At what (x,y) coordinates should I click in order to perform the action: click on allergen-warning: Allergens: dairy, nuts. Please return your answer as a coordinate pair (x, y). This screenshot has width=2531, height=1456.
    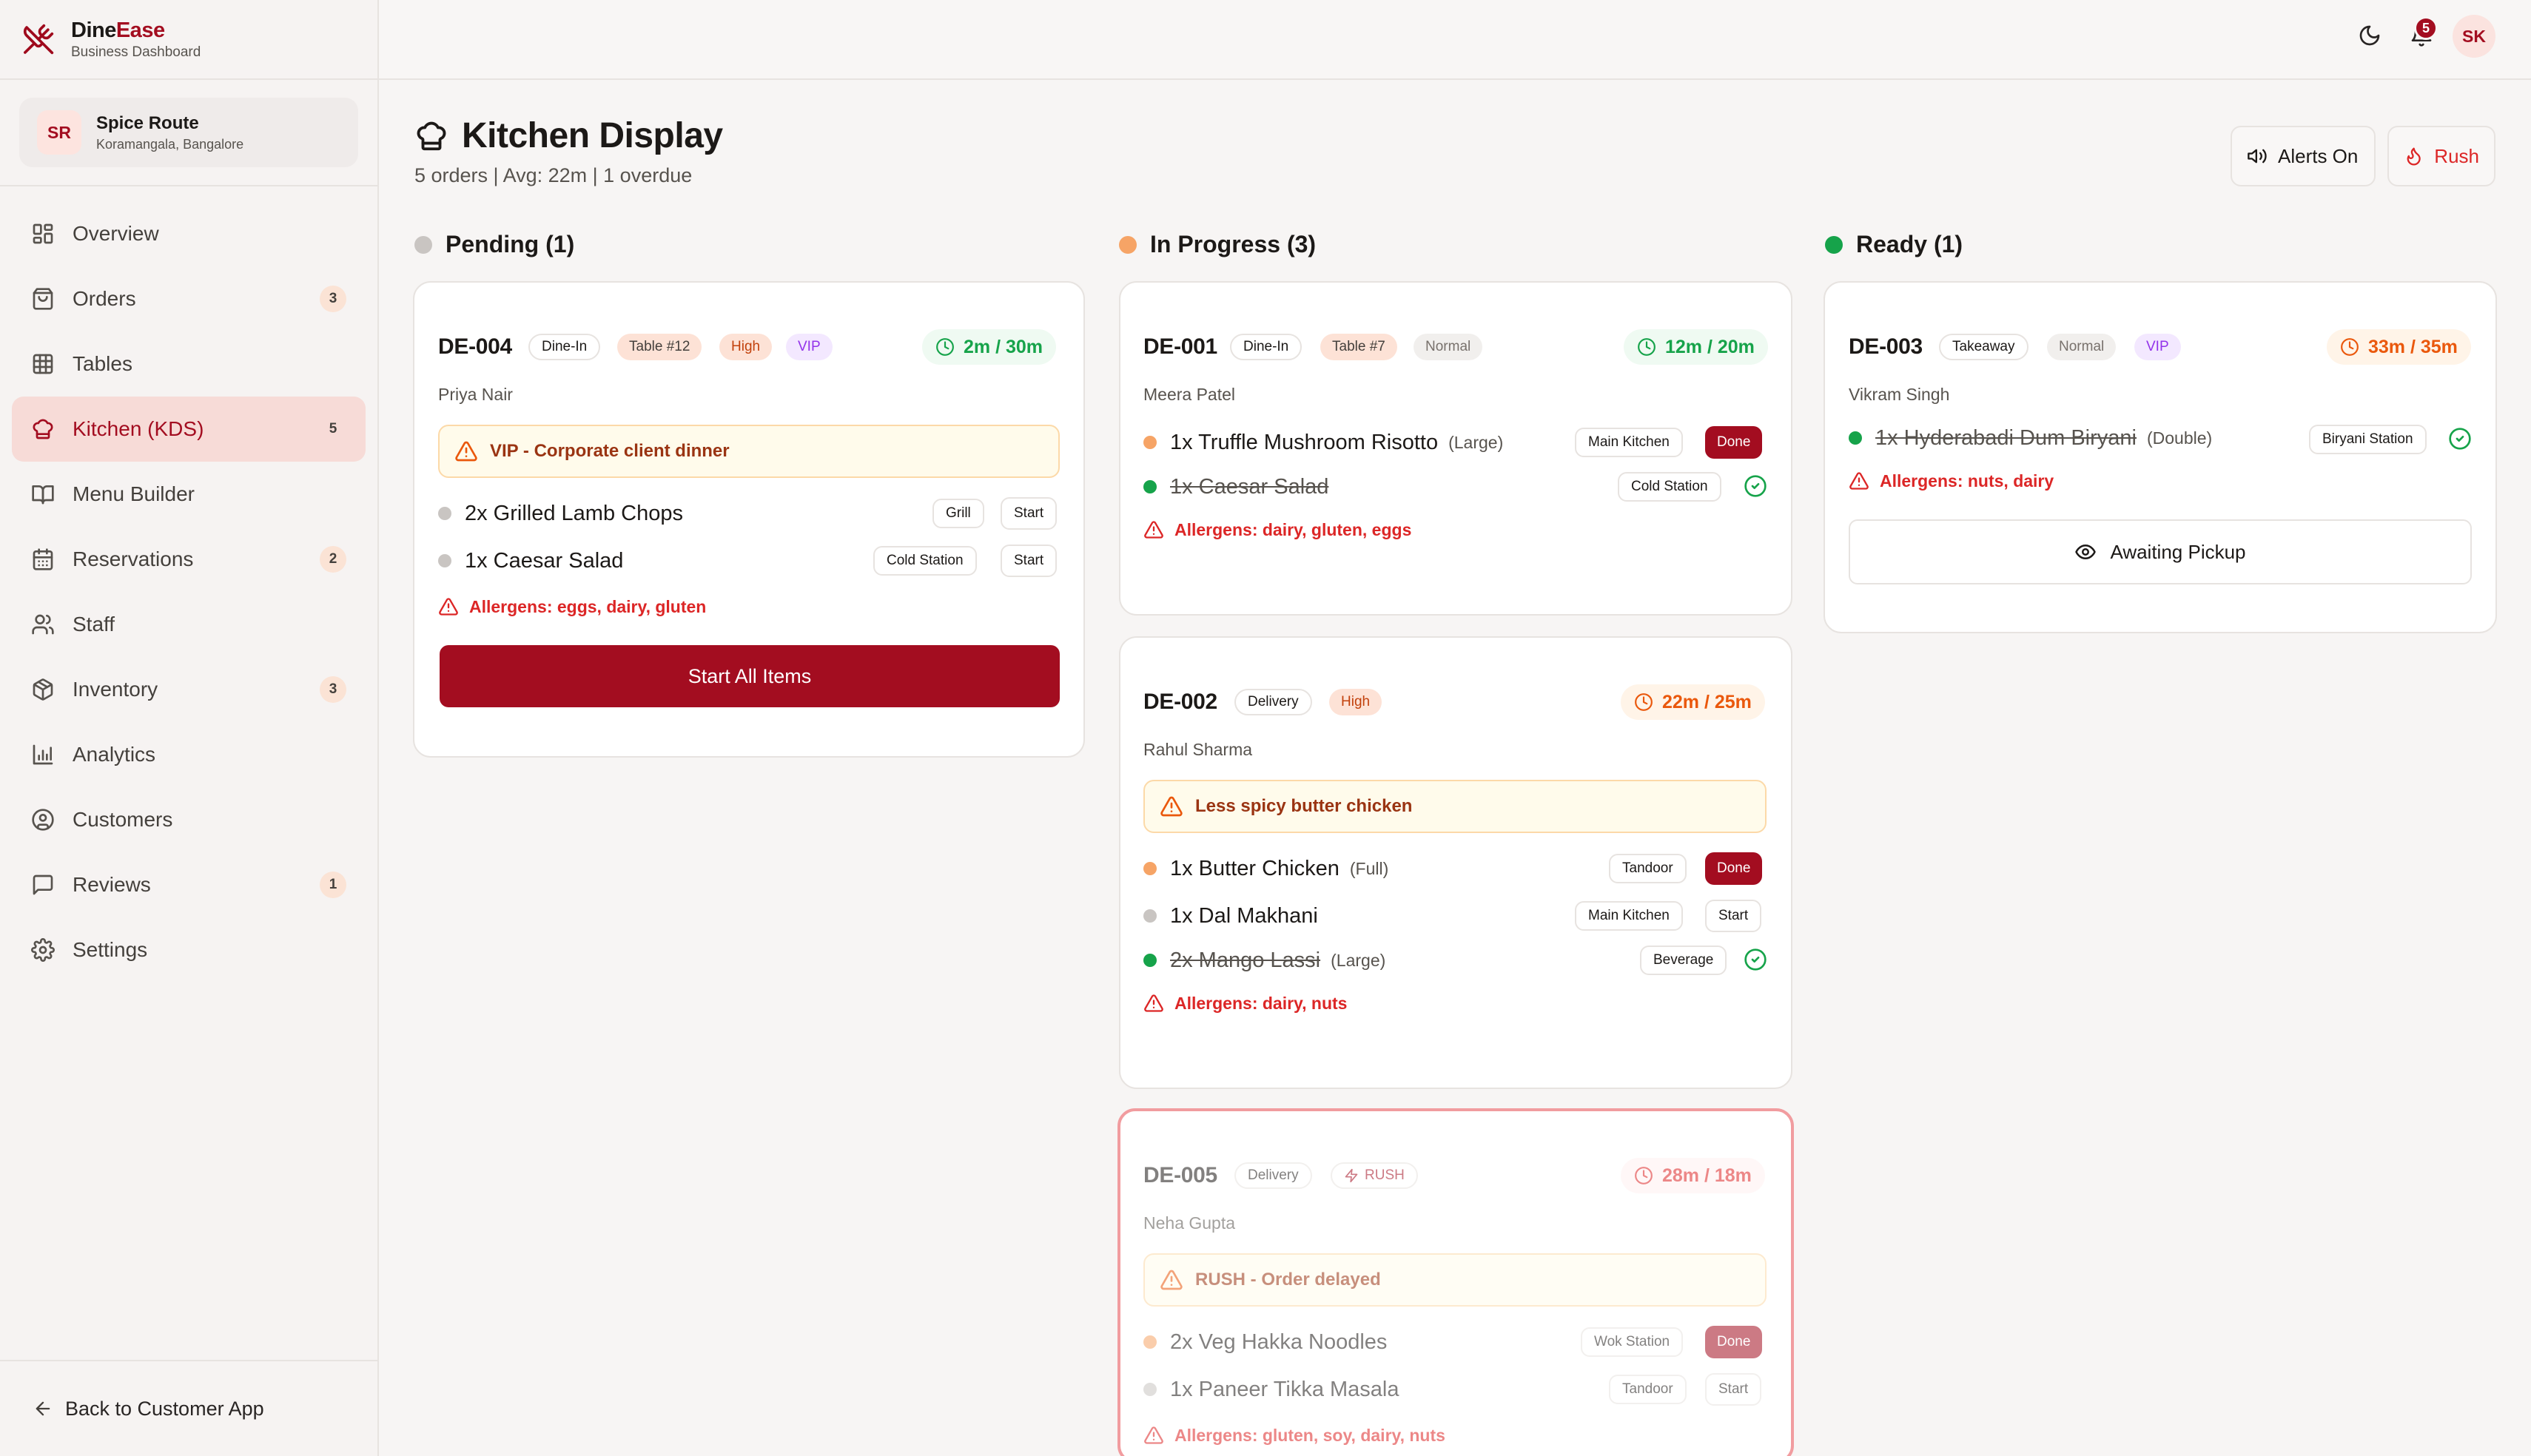
    Looking at the image, I should click on (1245, 1004).